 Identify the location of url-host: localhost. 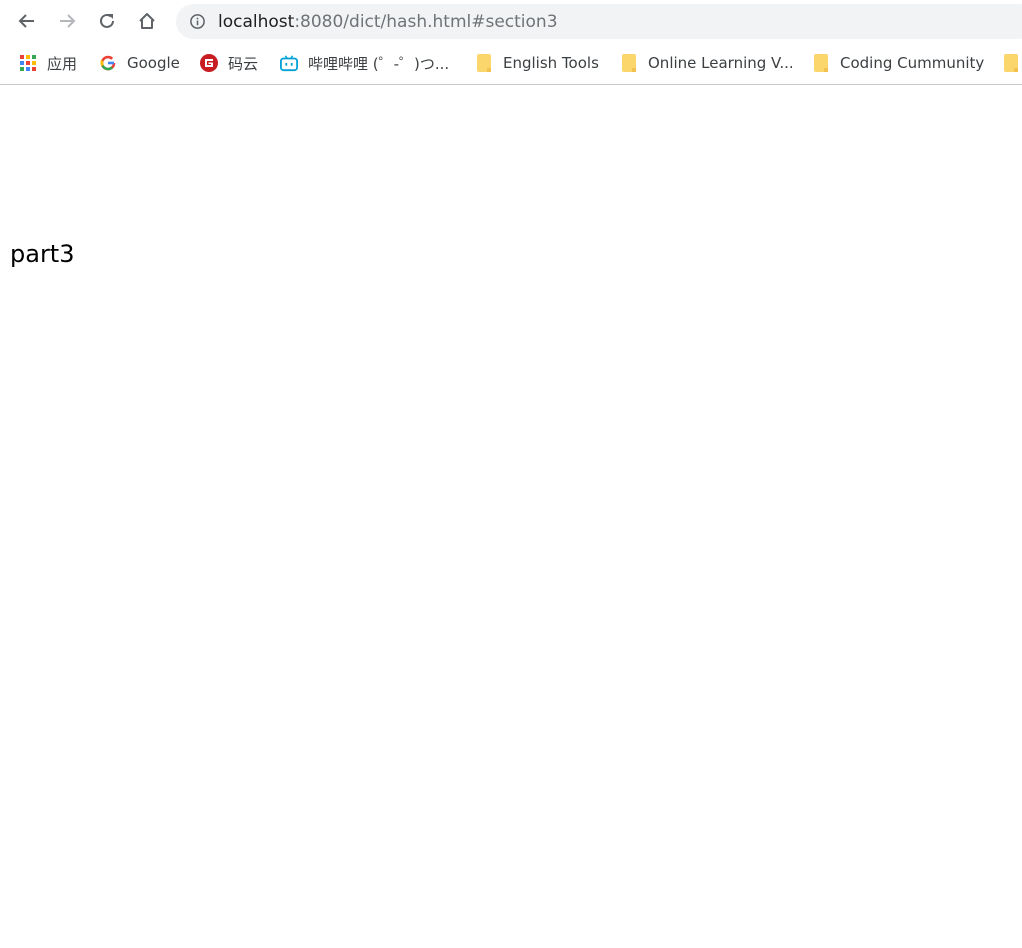
(256, 21).